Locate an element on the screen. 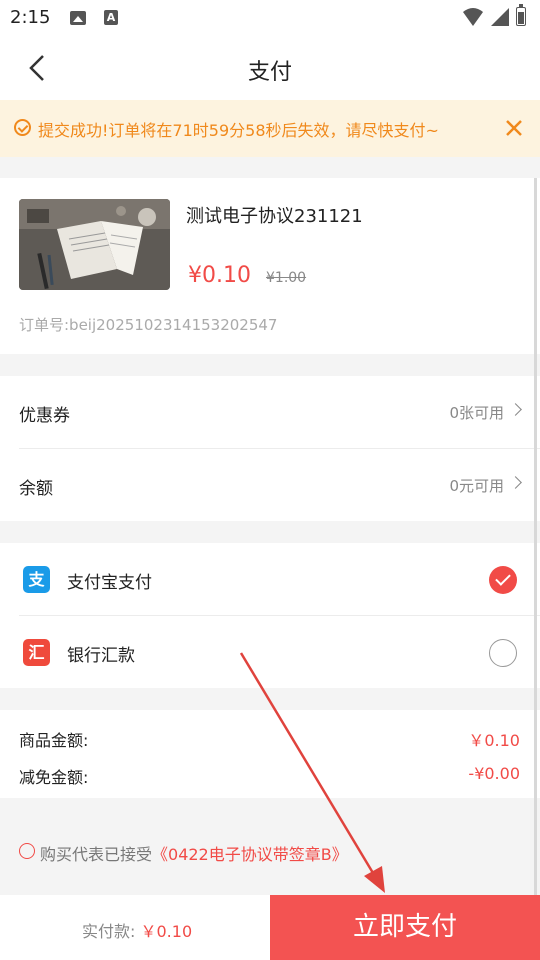 The image size is (540, 960). product-name: 测试电子协议231121 is located at coordinates (274, 216).